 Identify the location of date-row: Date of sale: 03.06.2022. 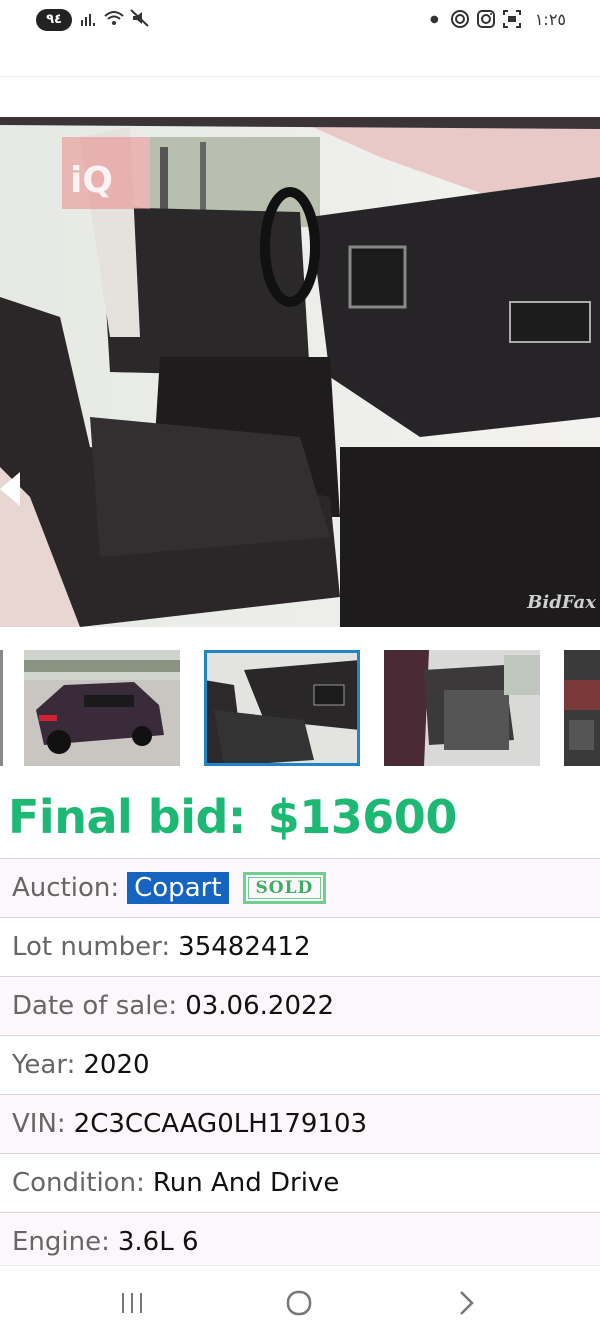
(300, 1005).